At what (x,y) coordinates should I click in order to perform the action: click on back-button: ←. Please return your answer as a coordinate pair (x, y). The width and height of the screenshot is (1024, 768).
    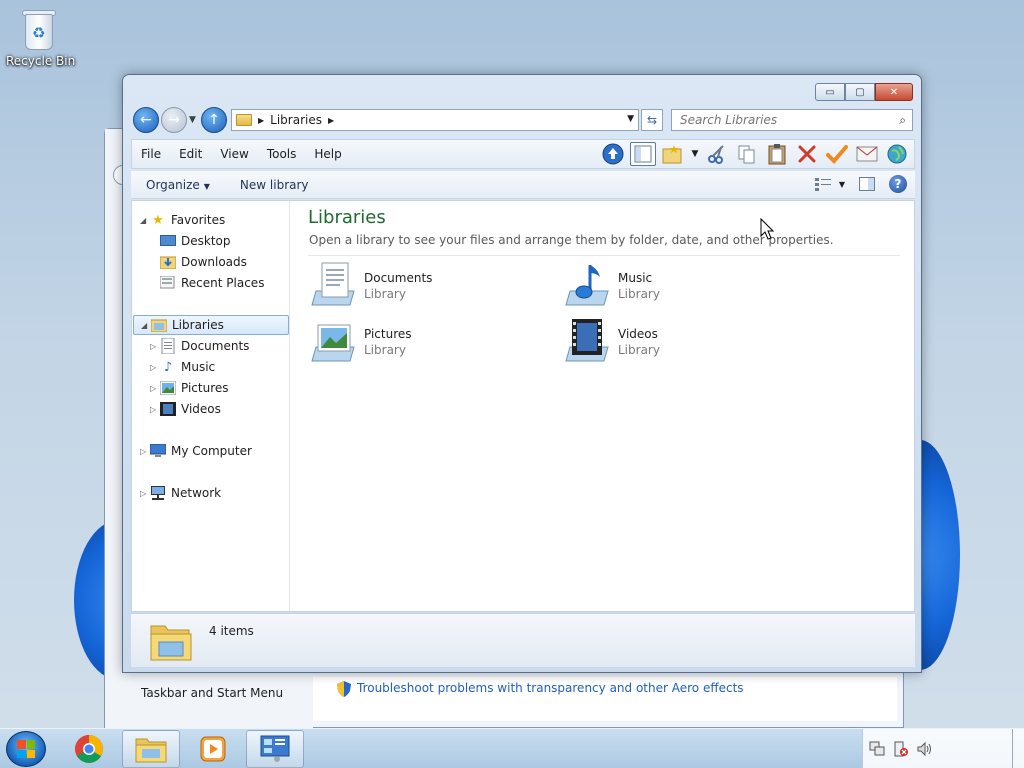
    Looking at the image, I should click on (146, 120).